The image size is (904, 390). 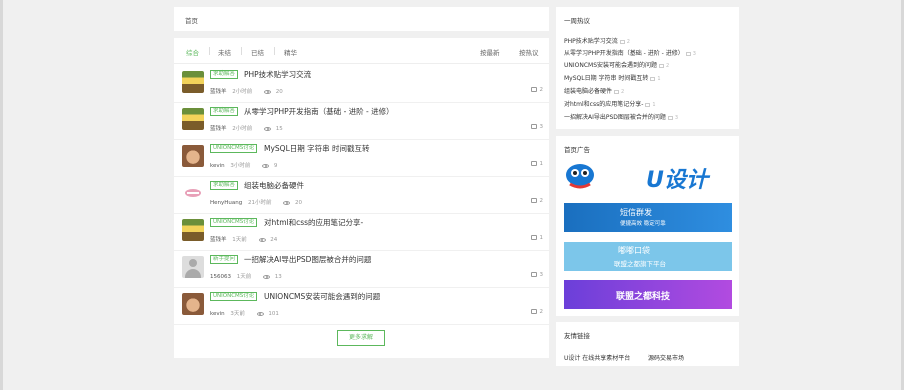 What do you see at coordinates (630, 52) in the screenshot?
I see `hot-item: 从零学习PHP开发指南（基础 - 进阶 - 进修） 3` at bounding box center [630, 52].